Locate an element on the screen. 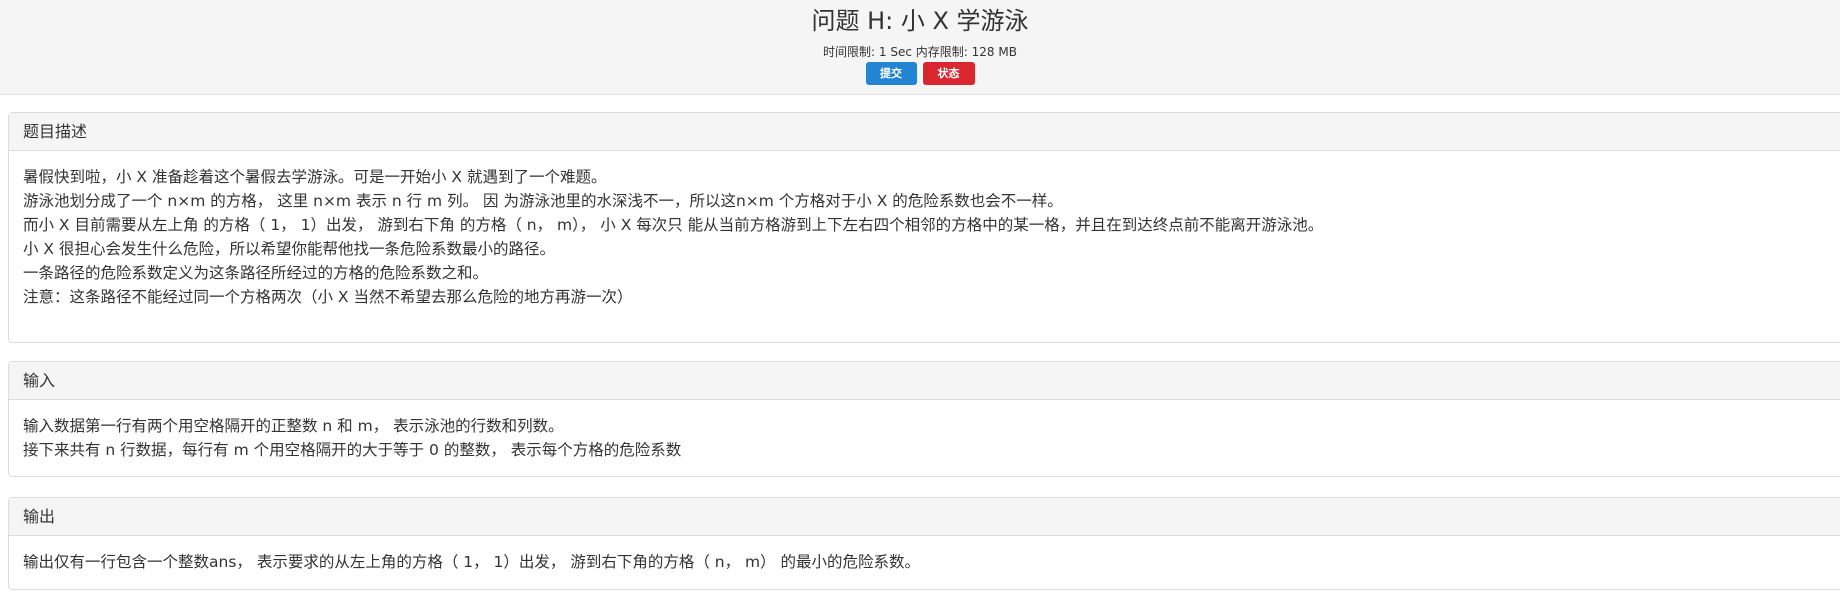  status-button: 状态 is located at coordinates (948, 73).